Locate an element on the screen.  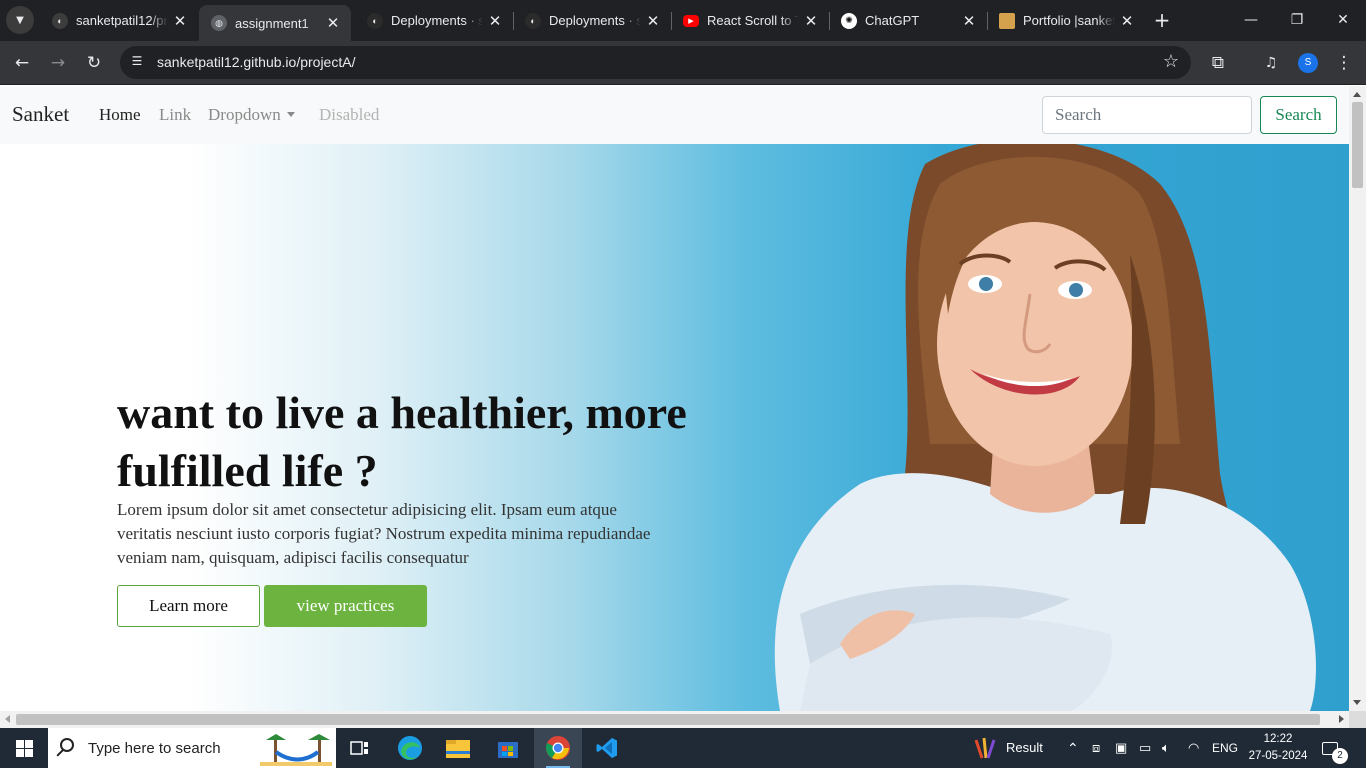
store-button is located at coordinates (508, 748).